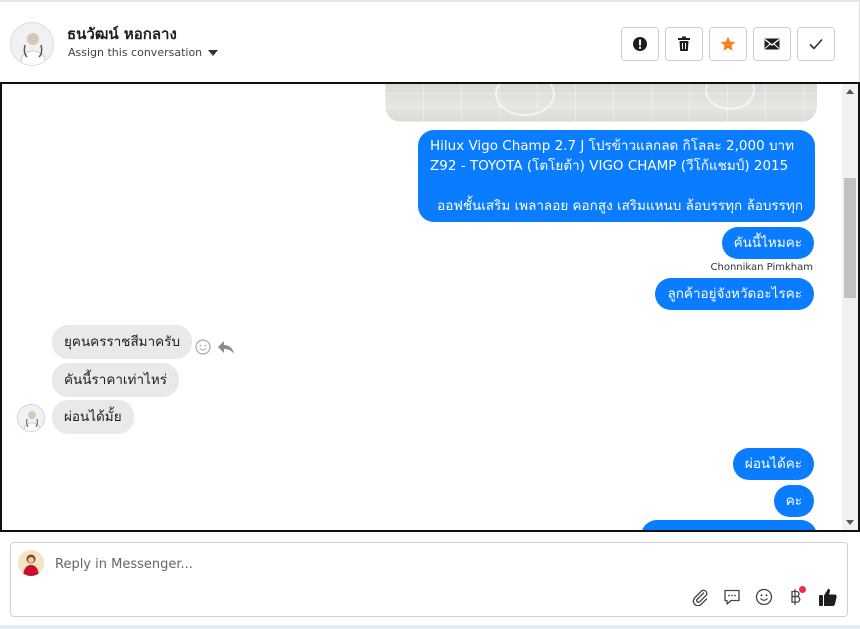  I want to click on done-button, so click(816, 44).